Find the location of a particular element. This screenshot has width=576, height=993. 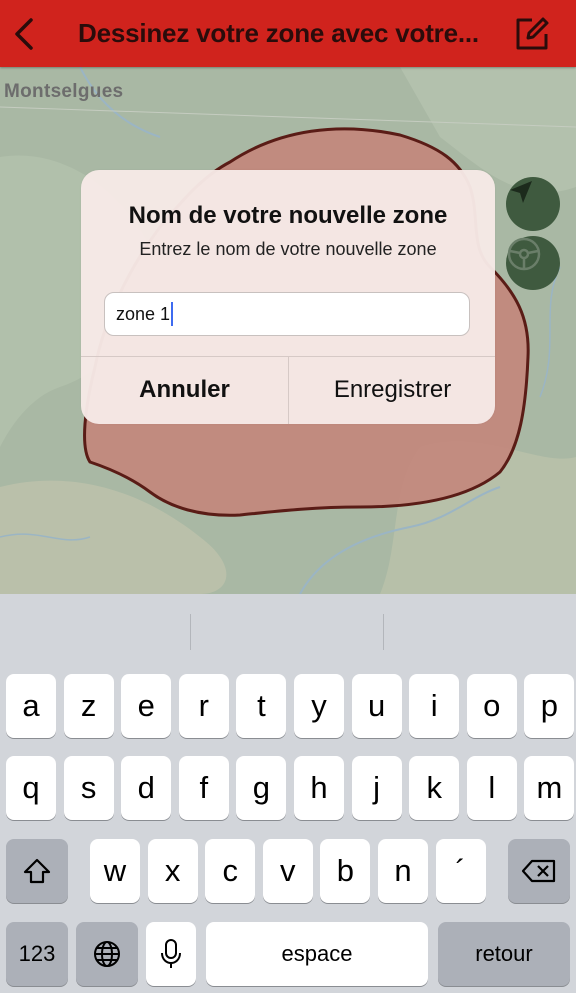

key-s: s is located at coordinates (88, 788).